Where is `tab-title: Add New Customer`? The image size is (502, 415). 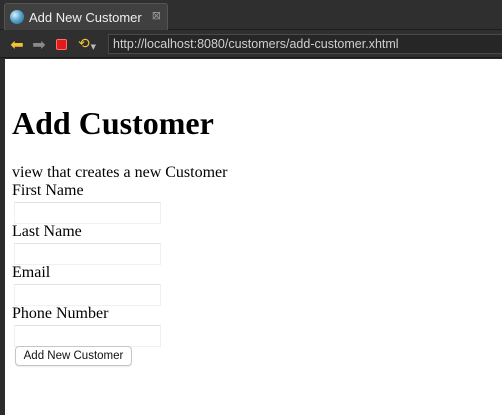
tab-title: Add New Customer is located at coordinates (85, 17).